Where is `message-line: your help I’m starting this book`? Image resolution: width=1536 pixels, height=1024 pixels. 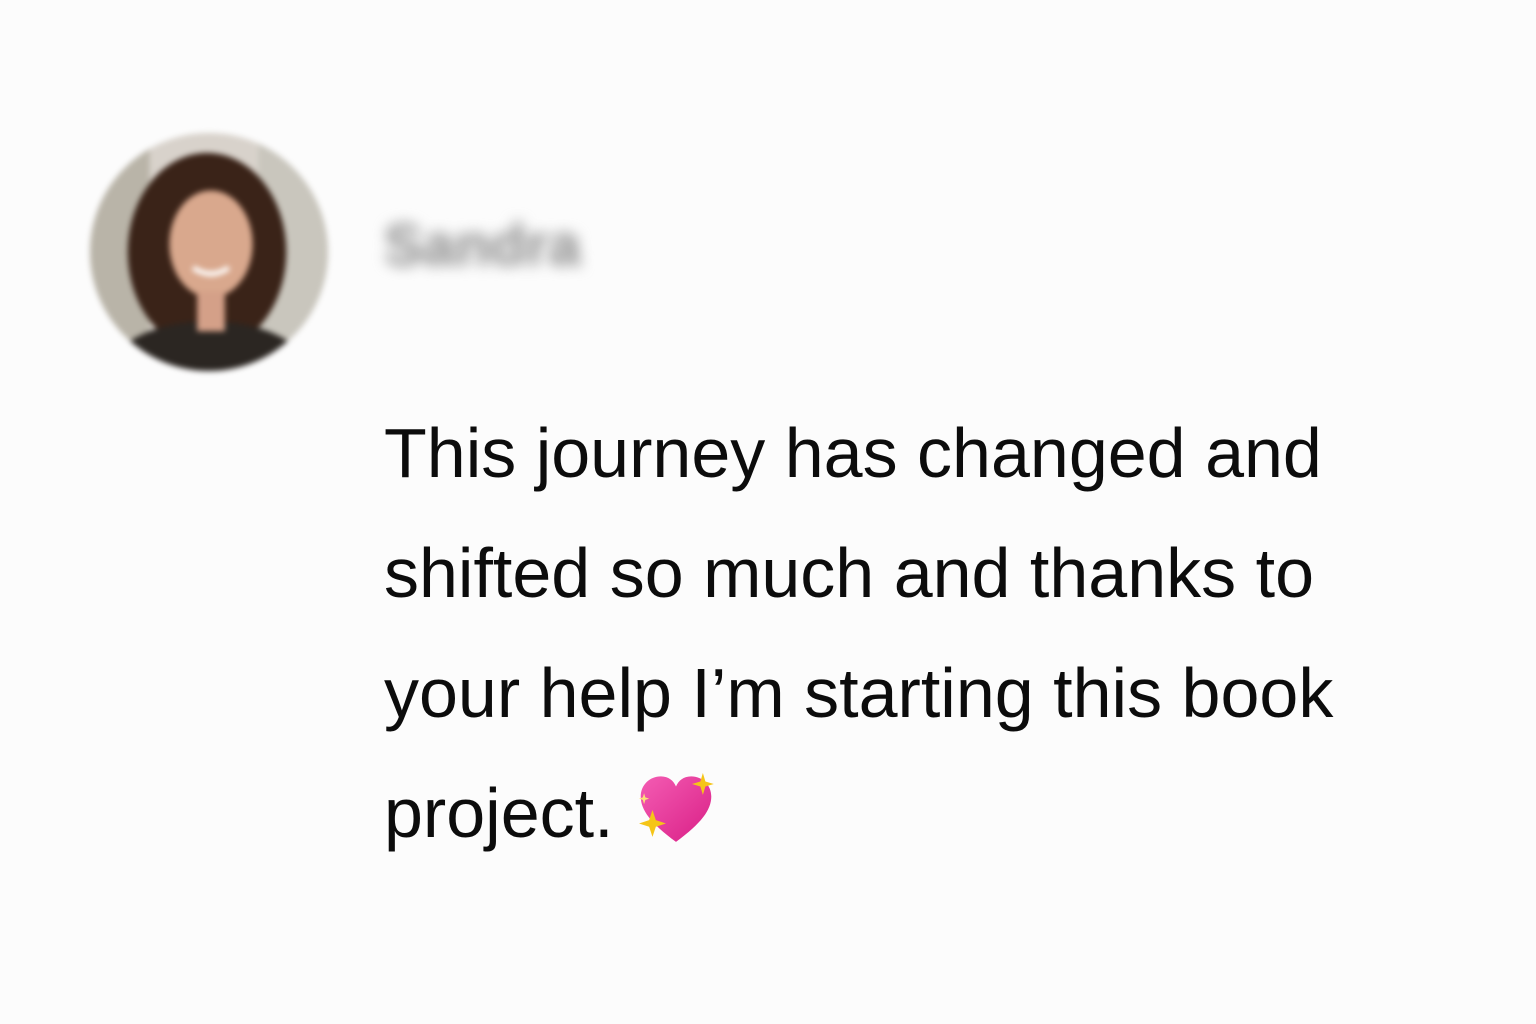 message-line: your help I’m starting this book is located at coordinates (859, 693).